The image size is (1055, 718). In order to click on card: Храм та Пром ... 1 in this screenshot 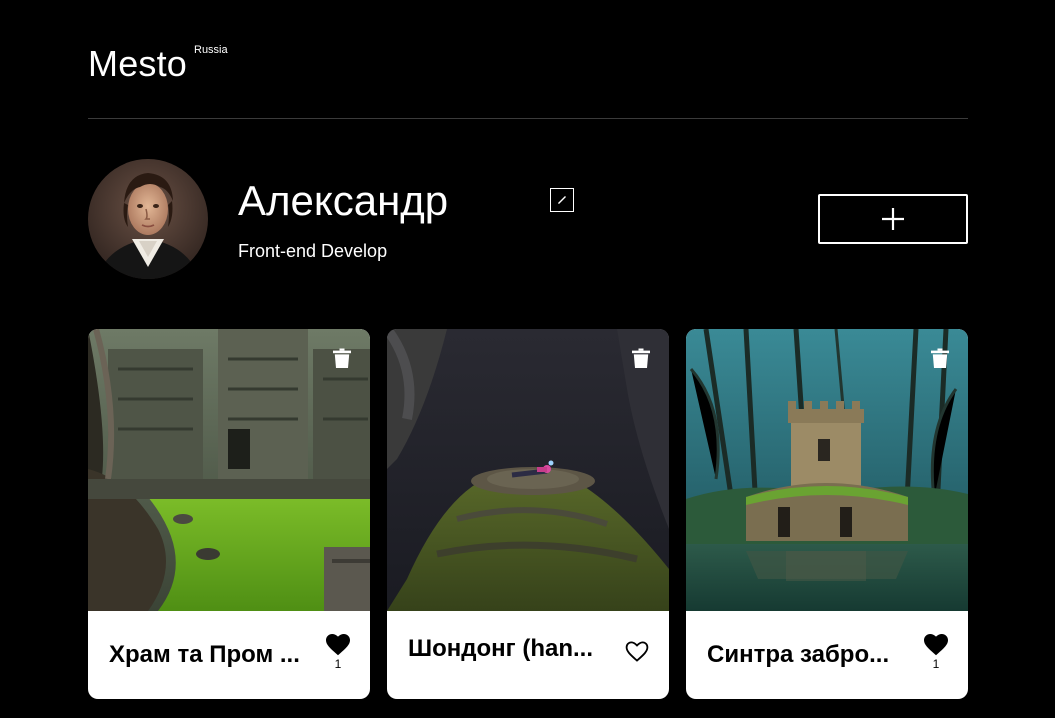, I will do `click(229, 514)`.